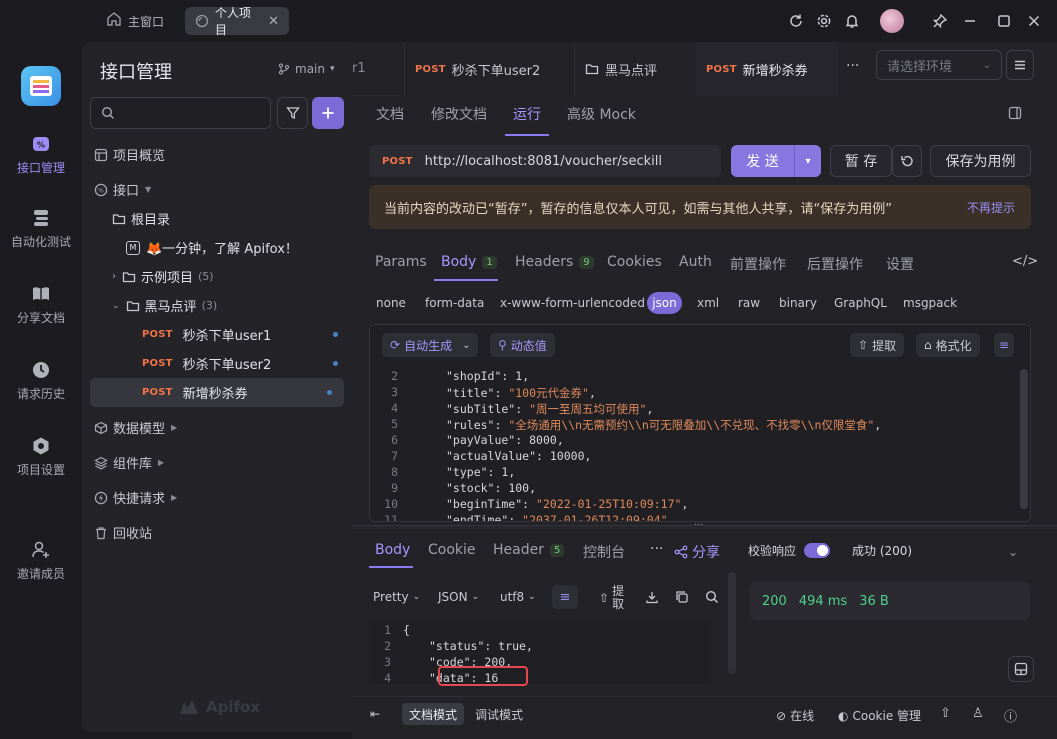 This screenshot has width=1057, height=739. What do you see at coordinates (292, 113) in the screenshot?
I see `filter-button` at bounding box center [292, 113].